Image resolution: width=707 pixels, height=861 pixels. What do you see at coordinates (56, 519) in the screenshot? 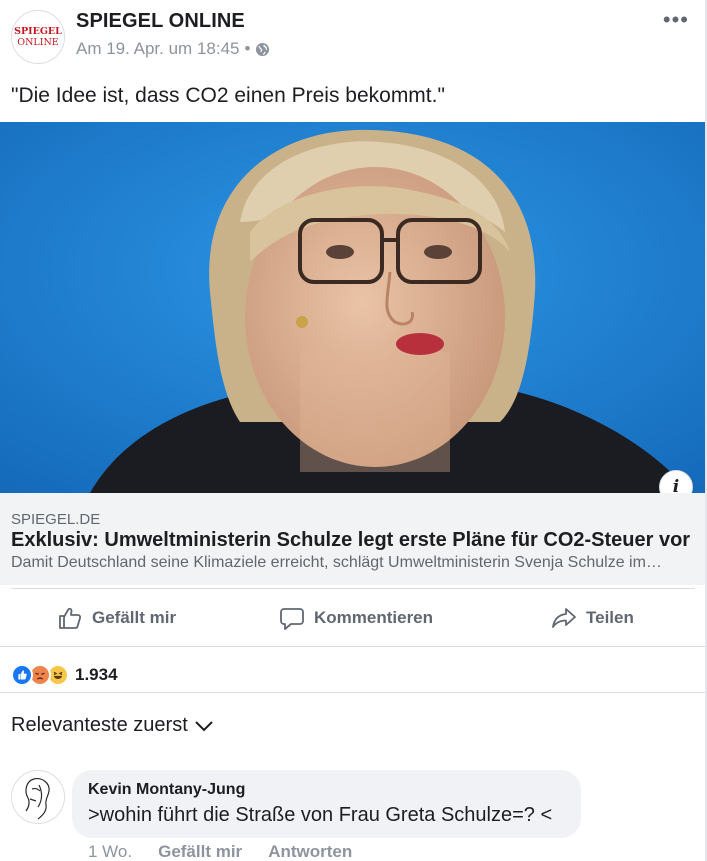
I see `link-domain: SPIEGEL.DE` at bounding box center [56, 519].